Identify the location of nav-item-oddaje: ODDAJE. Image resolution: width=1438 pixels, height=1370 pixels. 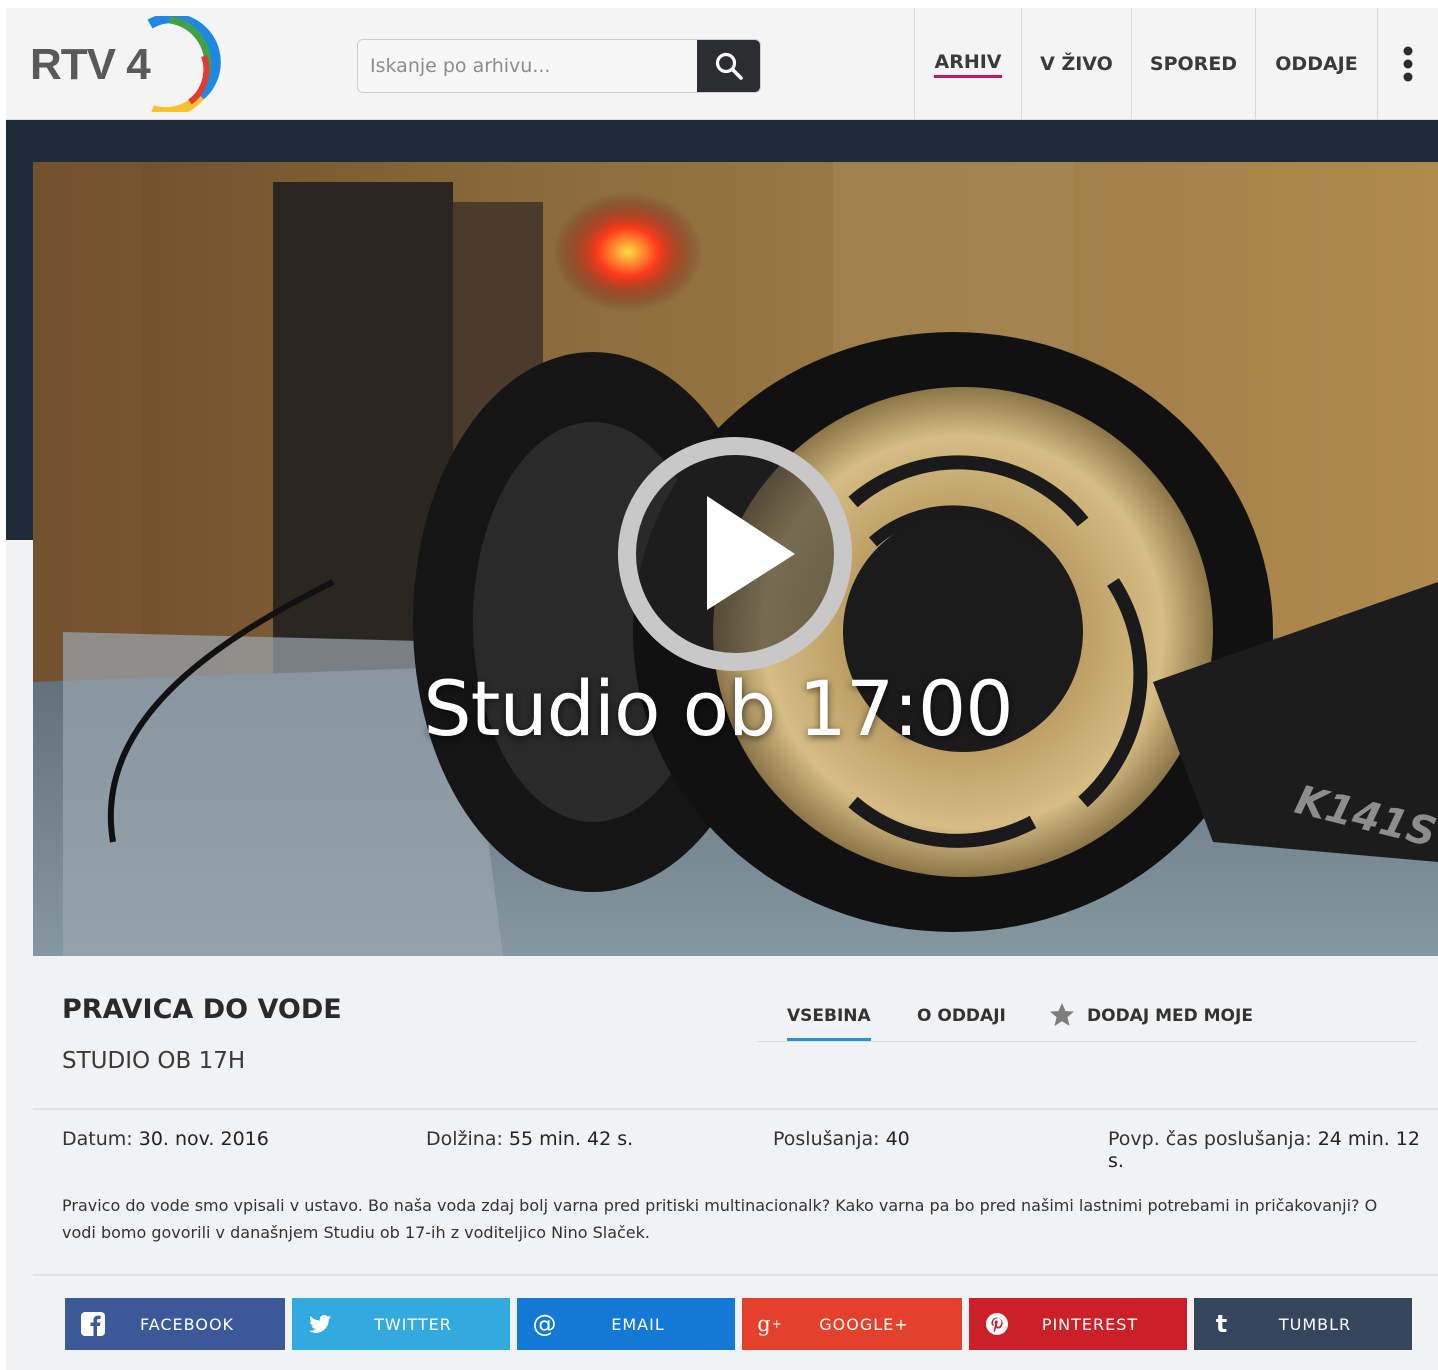
(1316, 64).